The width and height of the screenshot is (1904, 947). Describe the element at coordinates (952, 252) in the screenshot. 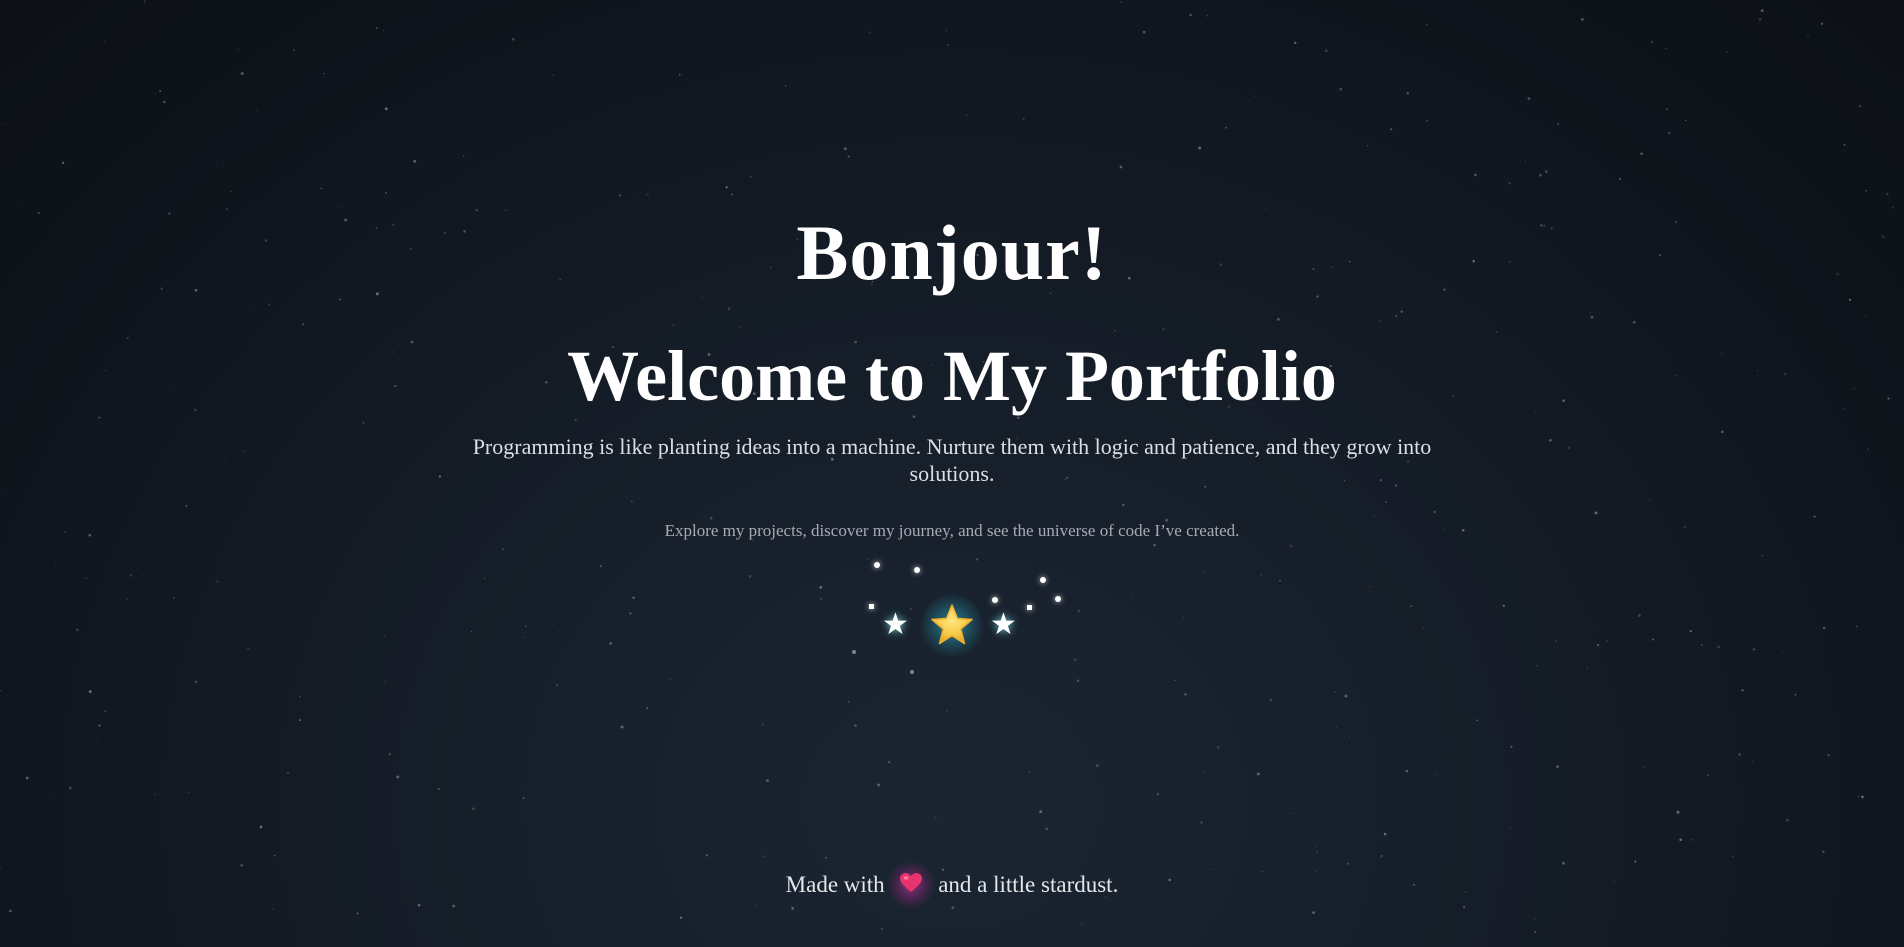

I see `greeting-title: Bonjour!` at that location.